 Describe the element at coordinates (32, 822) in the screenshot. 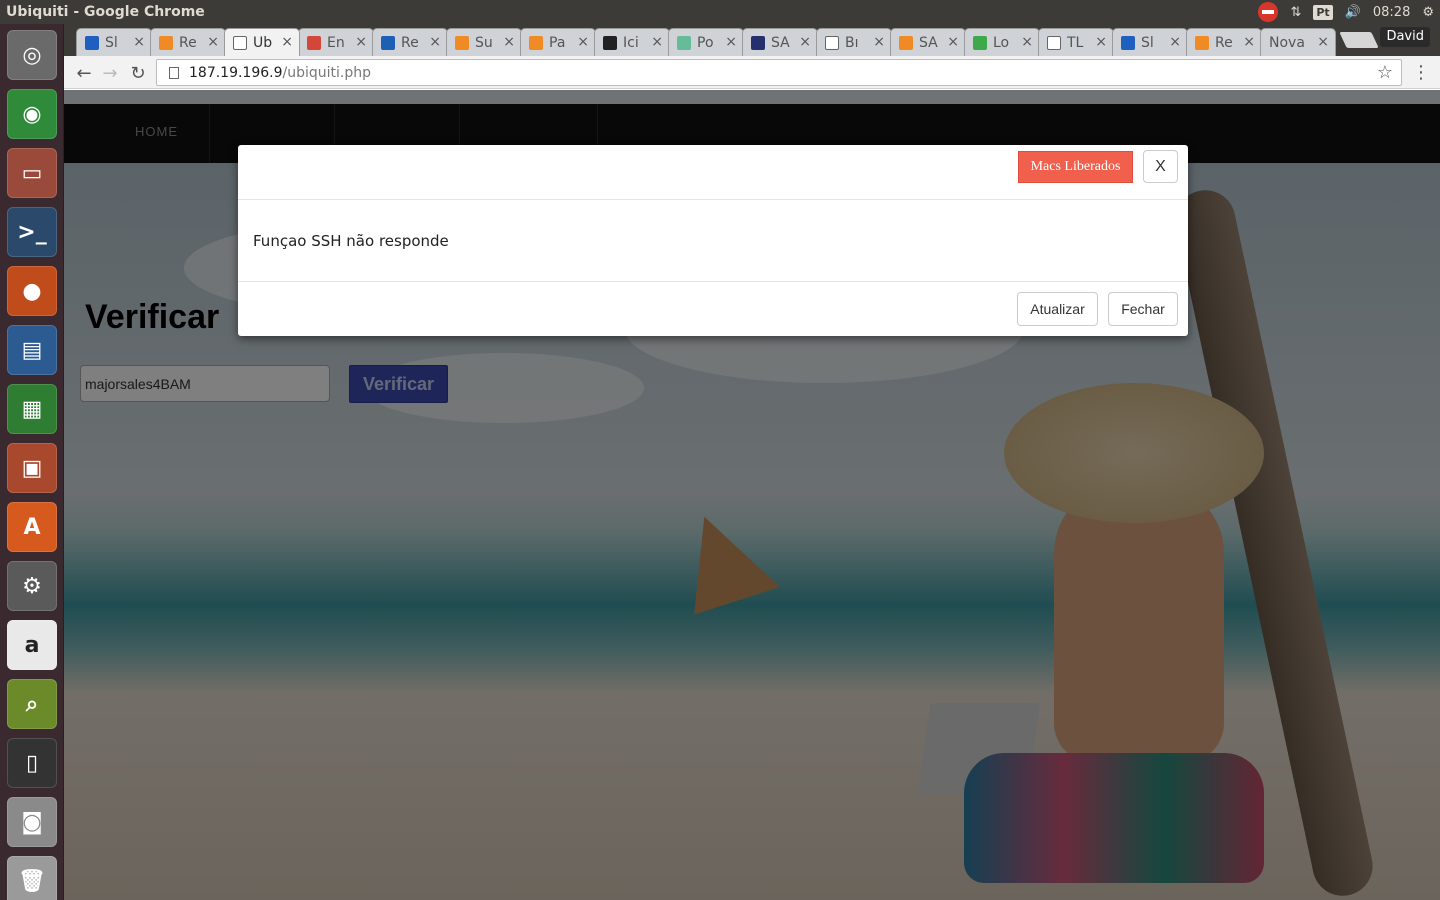

I see `camera-icon: ◙` at that location.